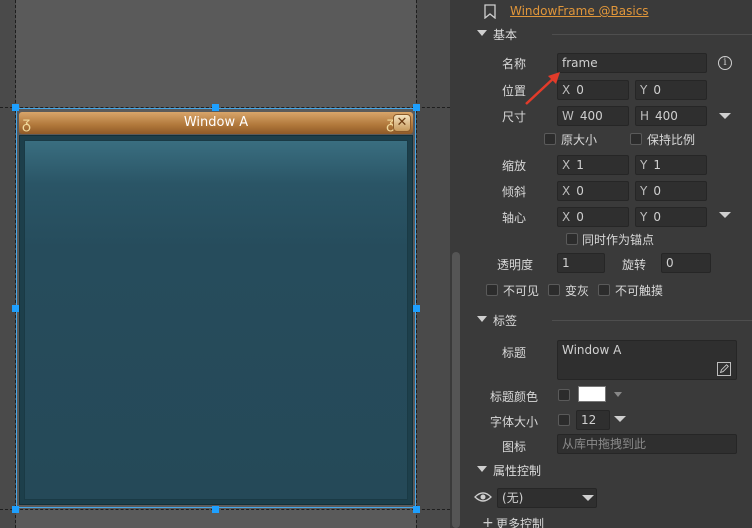 The height and width of the screenshot is (528, 752). Describe the element at coordinates (492, 290) in the screenshot. I see `invisible-checkbox` at that location.